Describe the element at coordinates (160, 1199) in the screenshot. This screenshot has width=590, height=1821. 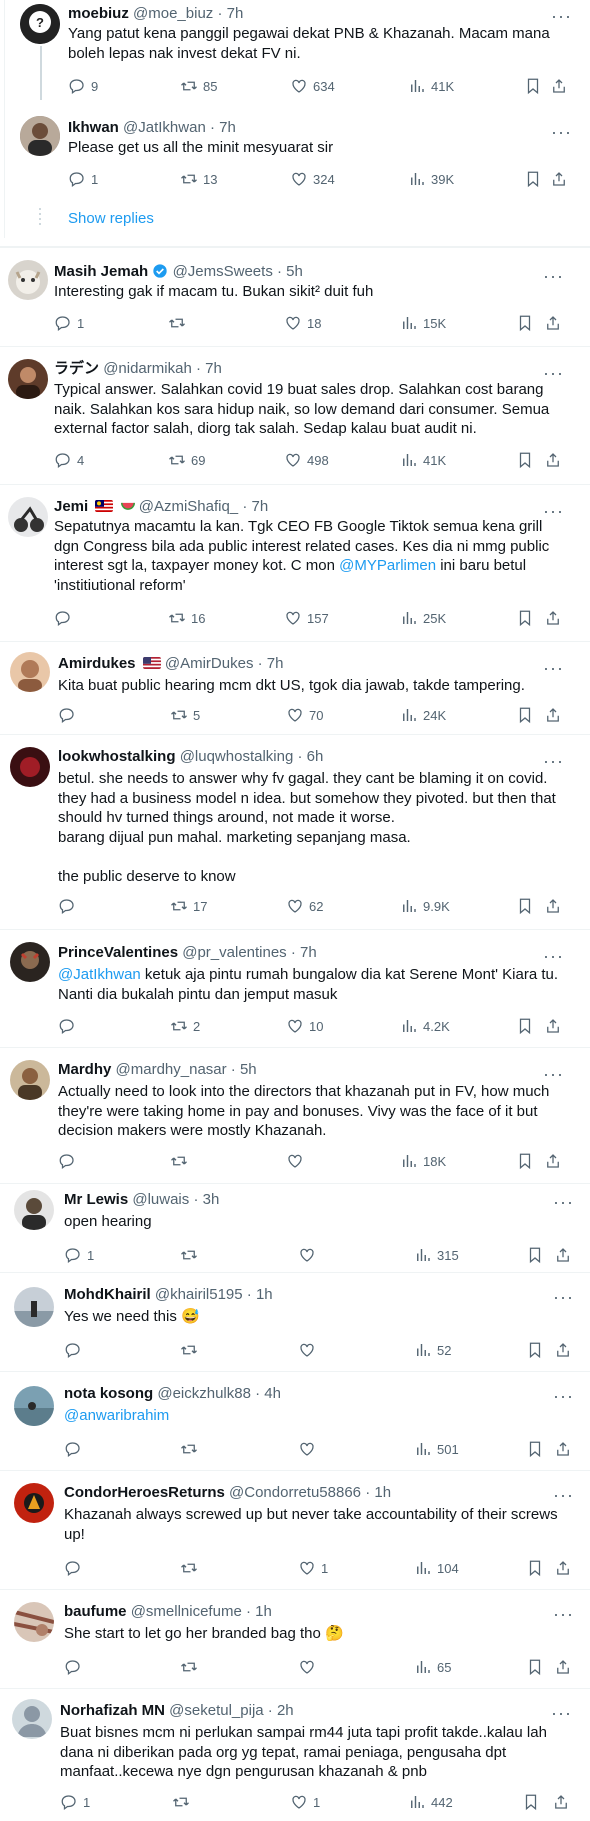
I see `user-handle: @luwais` at that location.